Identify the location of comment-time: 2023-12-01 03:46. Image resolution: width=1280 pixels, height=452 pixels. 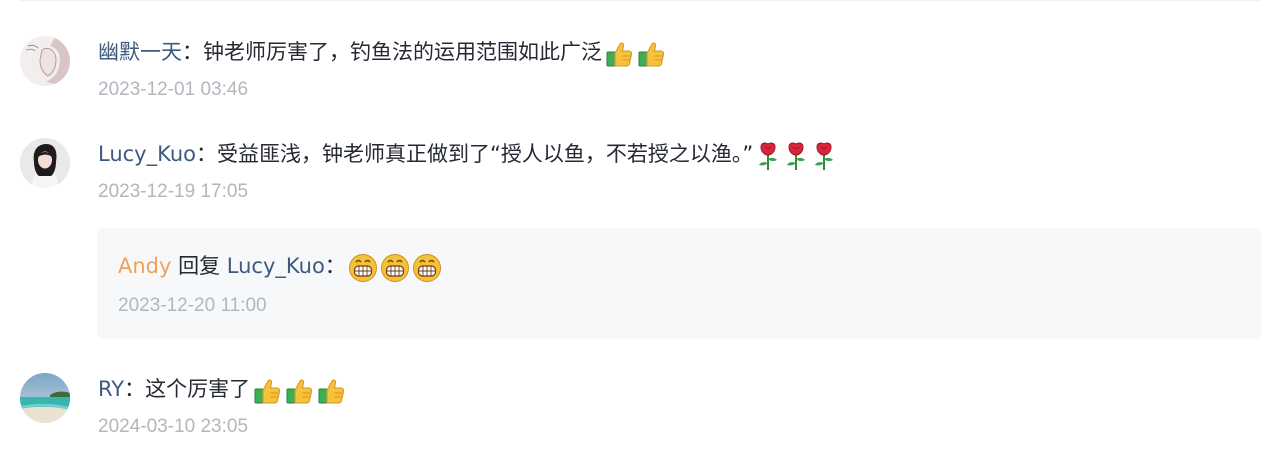
(173, 89).